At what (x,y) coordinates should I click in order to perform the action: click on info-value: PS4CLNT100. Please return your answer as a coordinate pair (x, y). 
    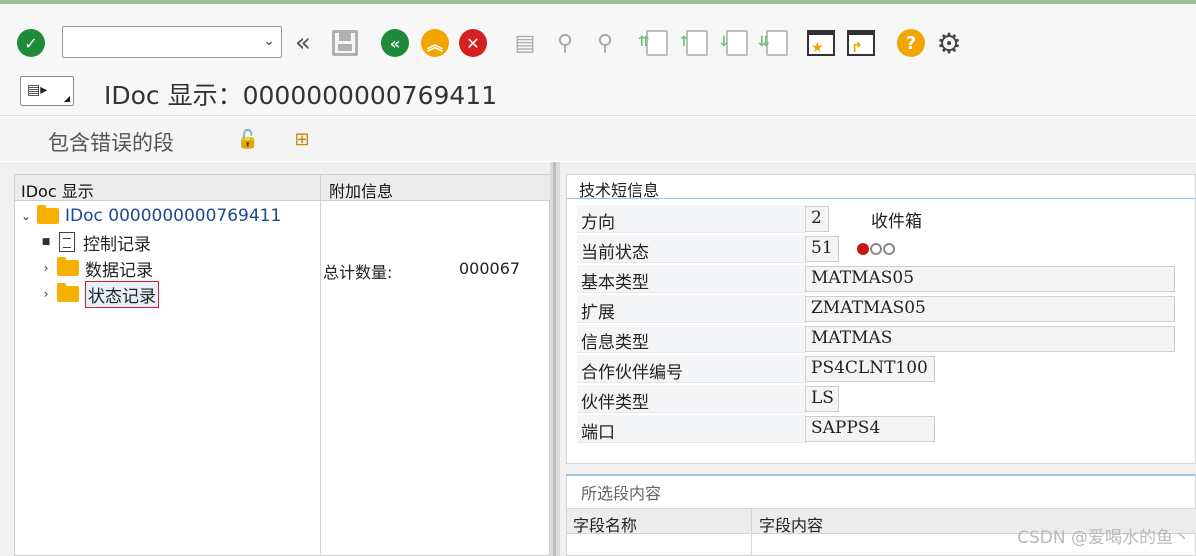
    Looking at the image, I should click on (870, 369).